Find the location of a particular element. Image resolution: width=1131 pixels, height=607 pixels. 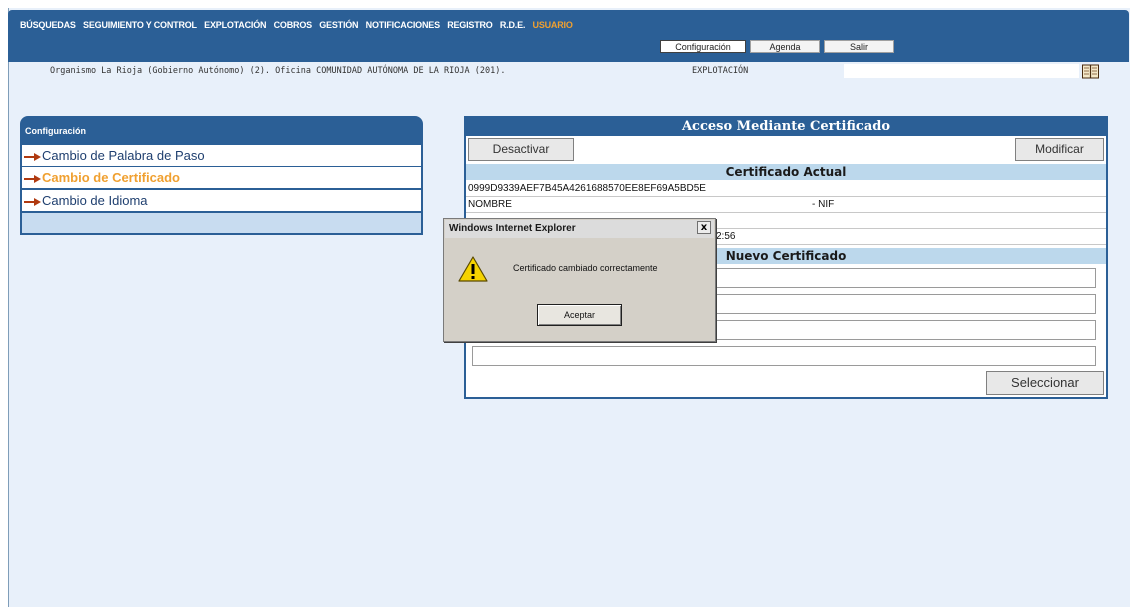

salir-button: Salir is located at coordinates (859, 46).